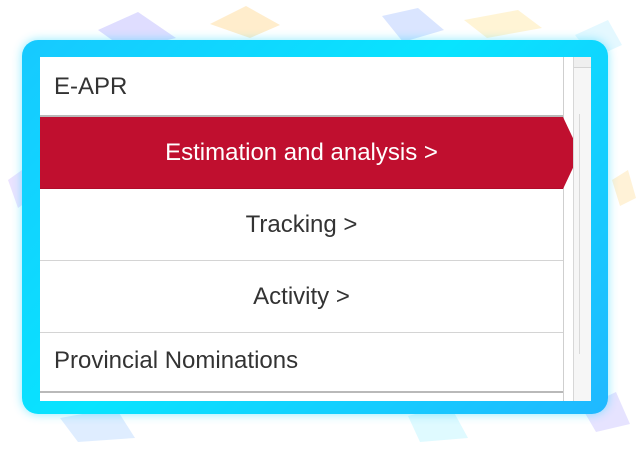  I want to click on menu-item-tracking: Tracking >, so click(301, 225).